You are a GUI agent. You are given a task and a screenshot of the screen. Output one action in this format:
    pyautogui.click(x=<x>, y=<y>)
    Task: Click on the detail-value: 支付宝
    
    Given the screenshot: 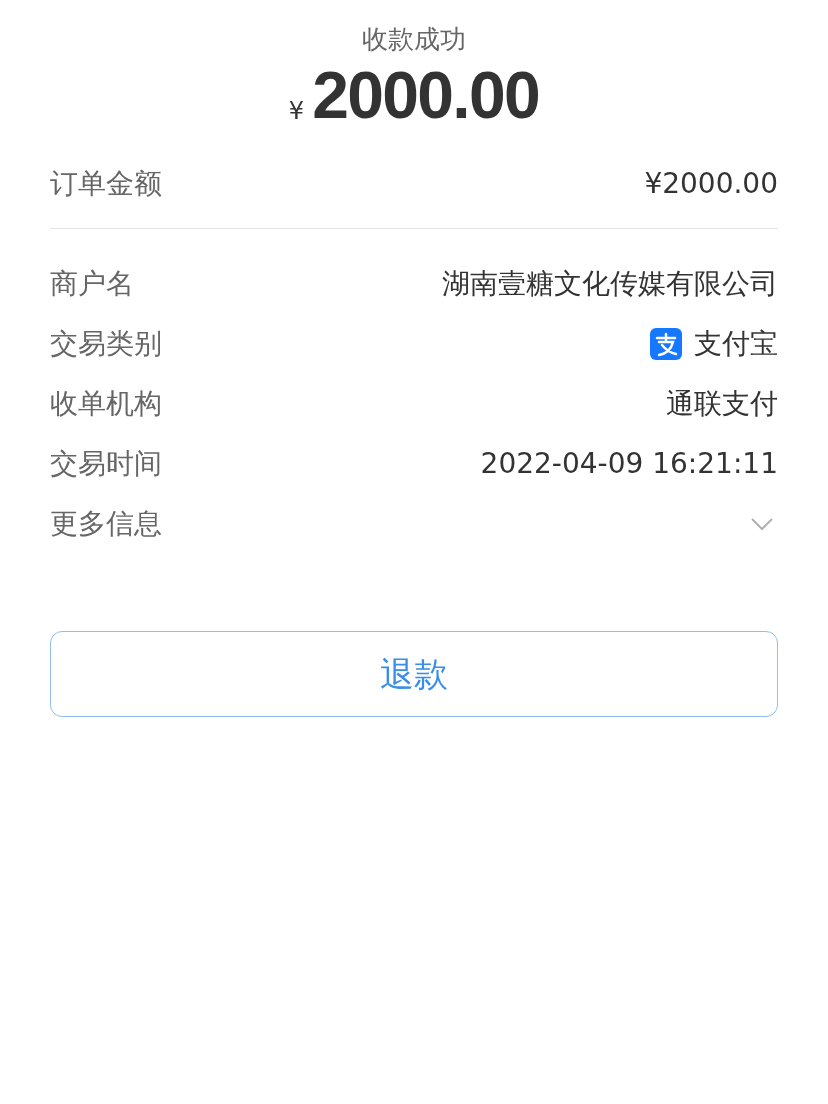 What is the action you would take?
    pyautogui.click(x=736, y=344)
    